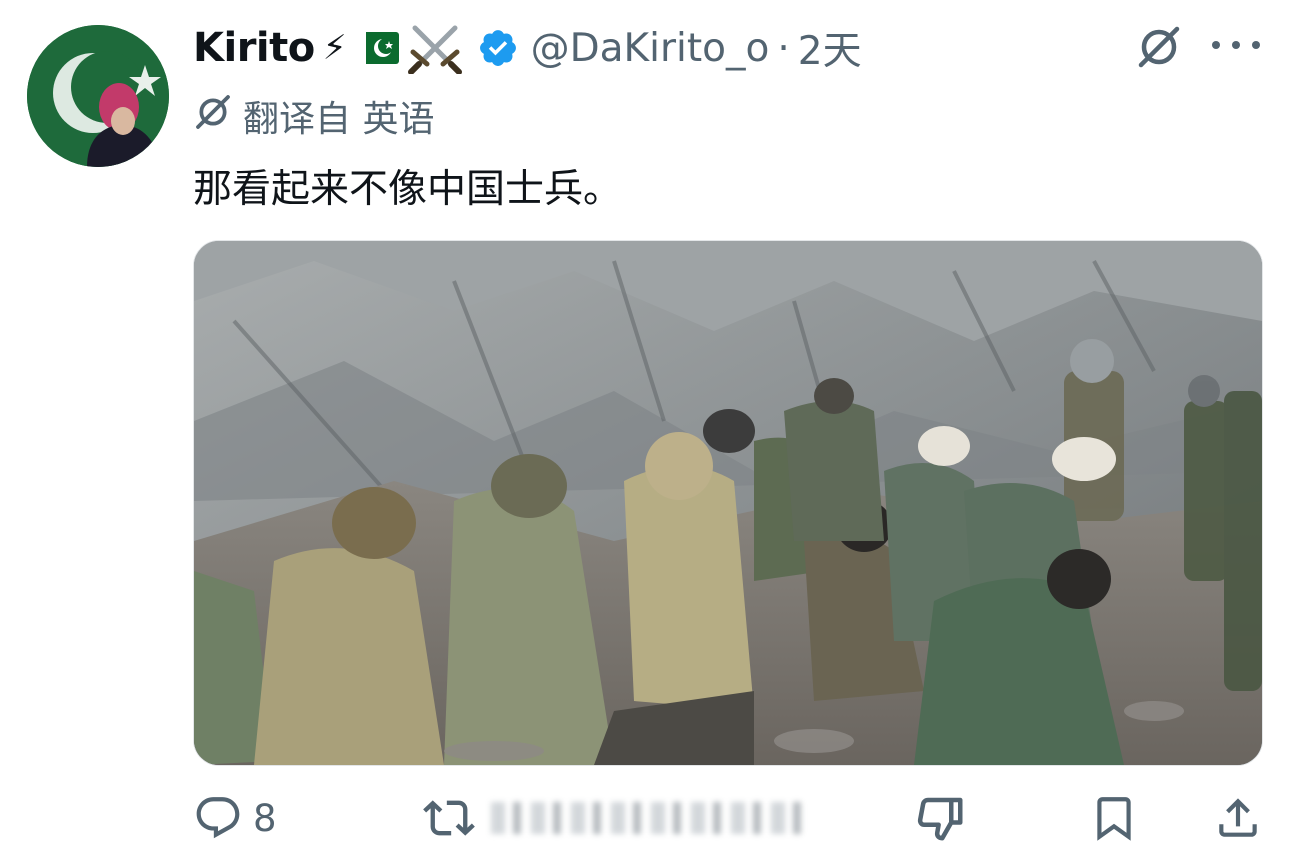  What do you see at coordinates (498, 48) in the screenshot?
I see `verified-badge-icon` at bounding box center [498, 48].